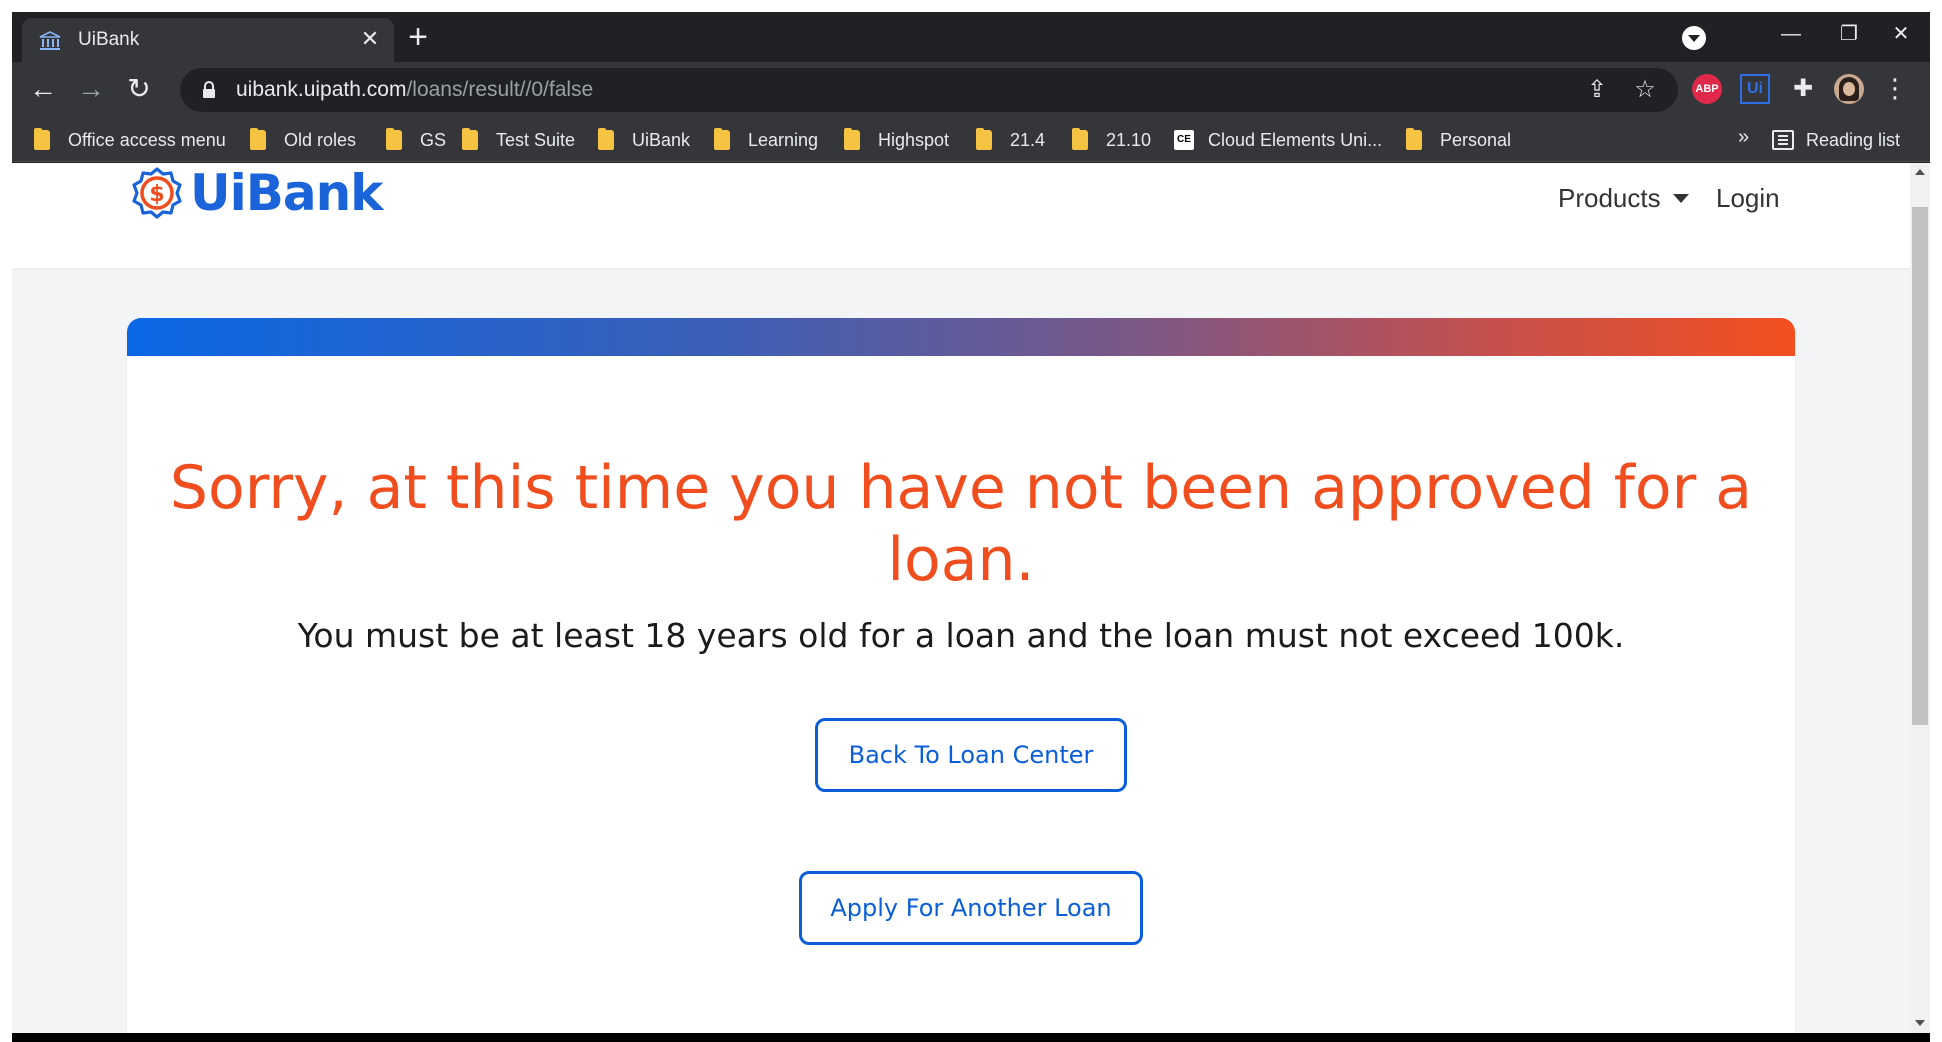  Describe the element at coordinates (1707, 89) in the screenshot. I see `adblock-extension-icon: ABP` at that location.